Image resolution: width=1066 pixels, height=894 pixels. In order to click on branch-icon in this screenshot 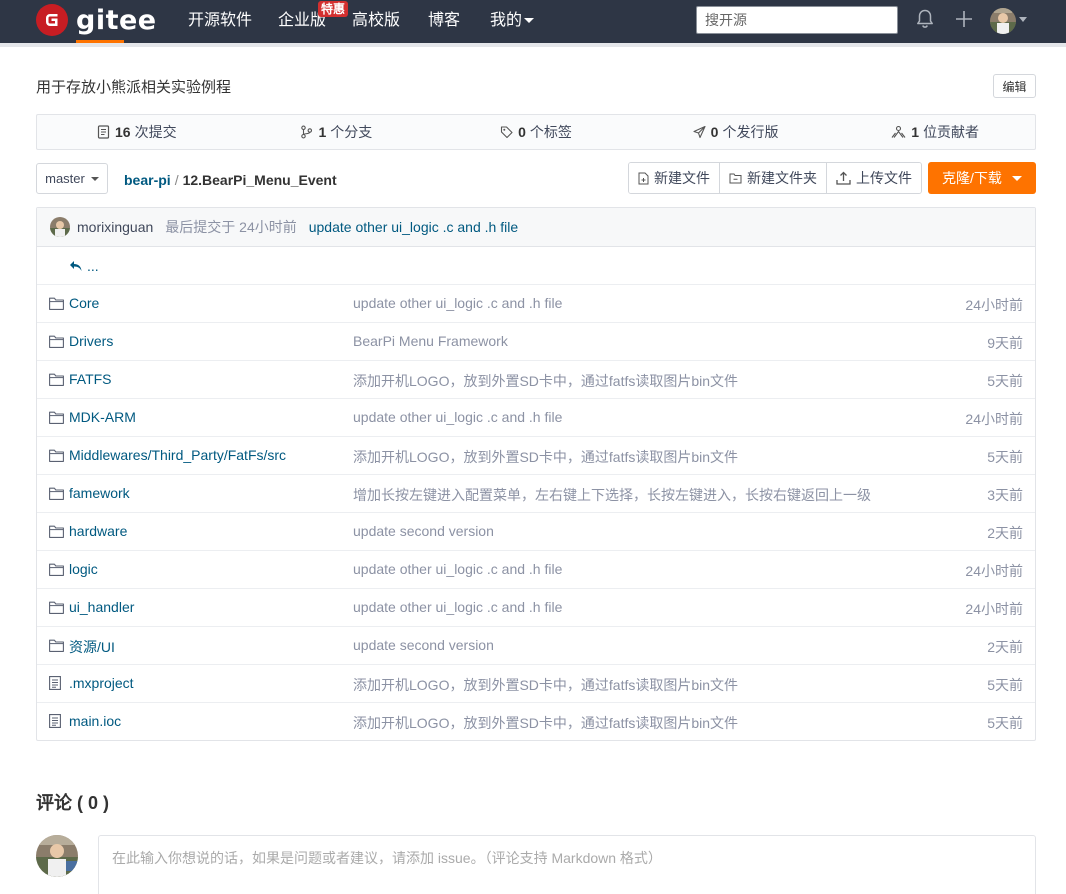, I will do `click(307, 132)`.